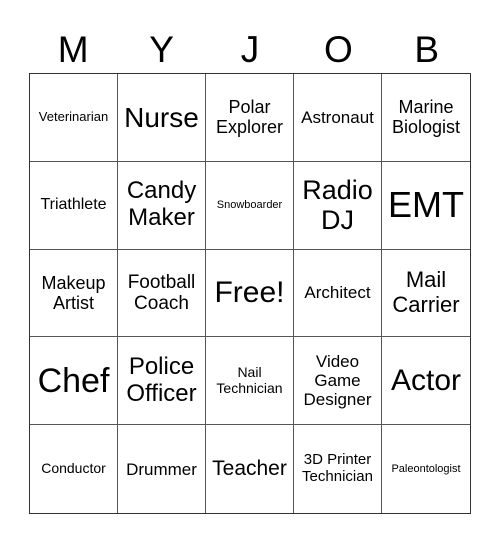  Describe the element at coordinates (162, 293) in the screenshot. I see `bingo-cell: Football Coach` at that location.